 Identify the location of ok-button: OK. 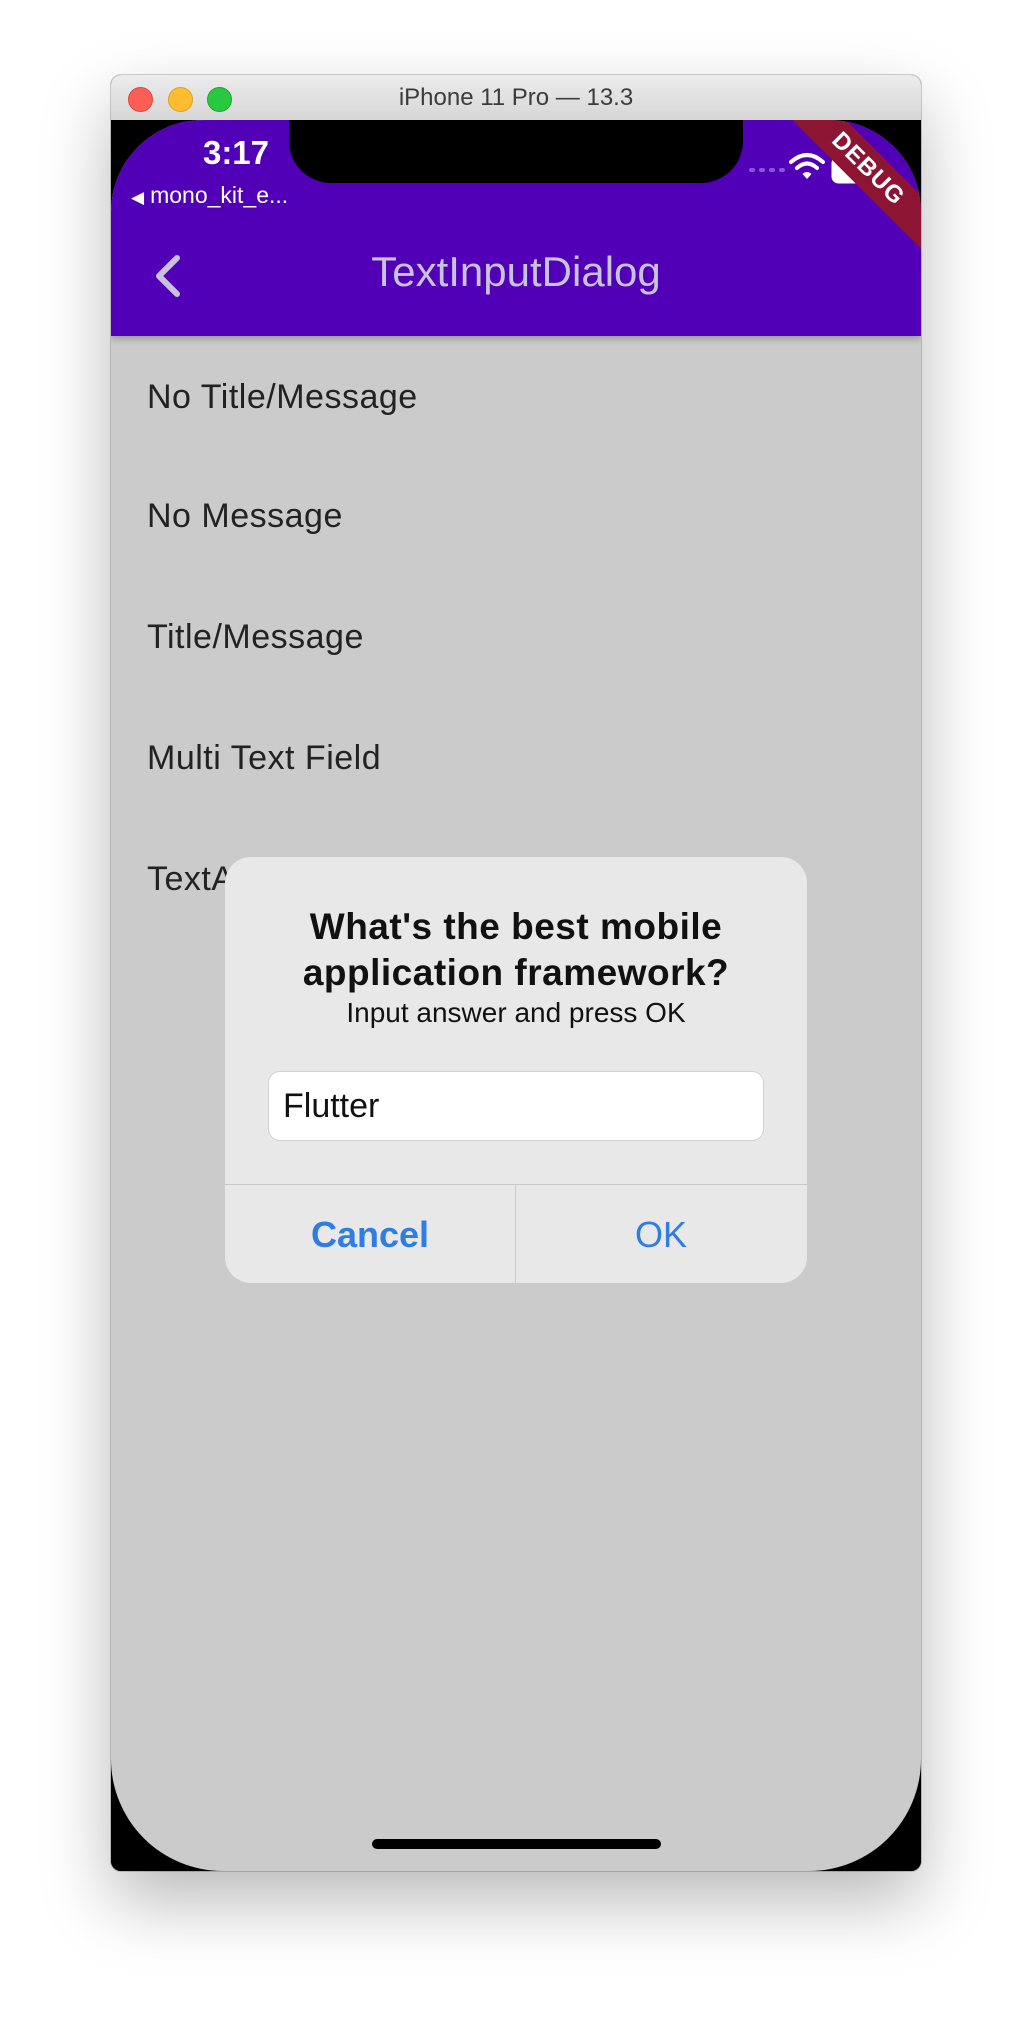
(661, 1234).